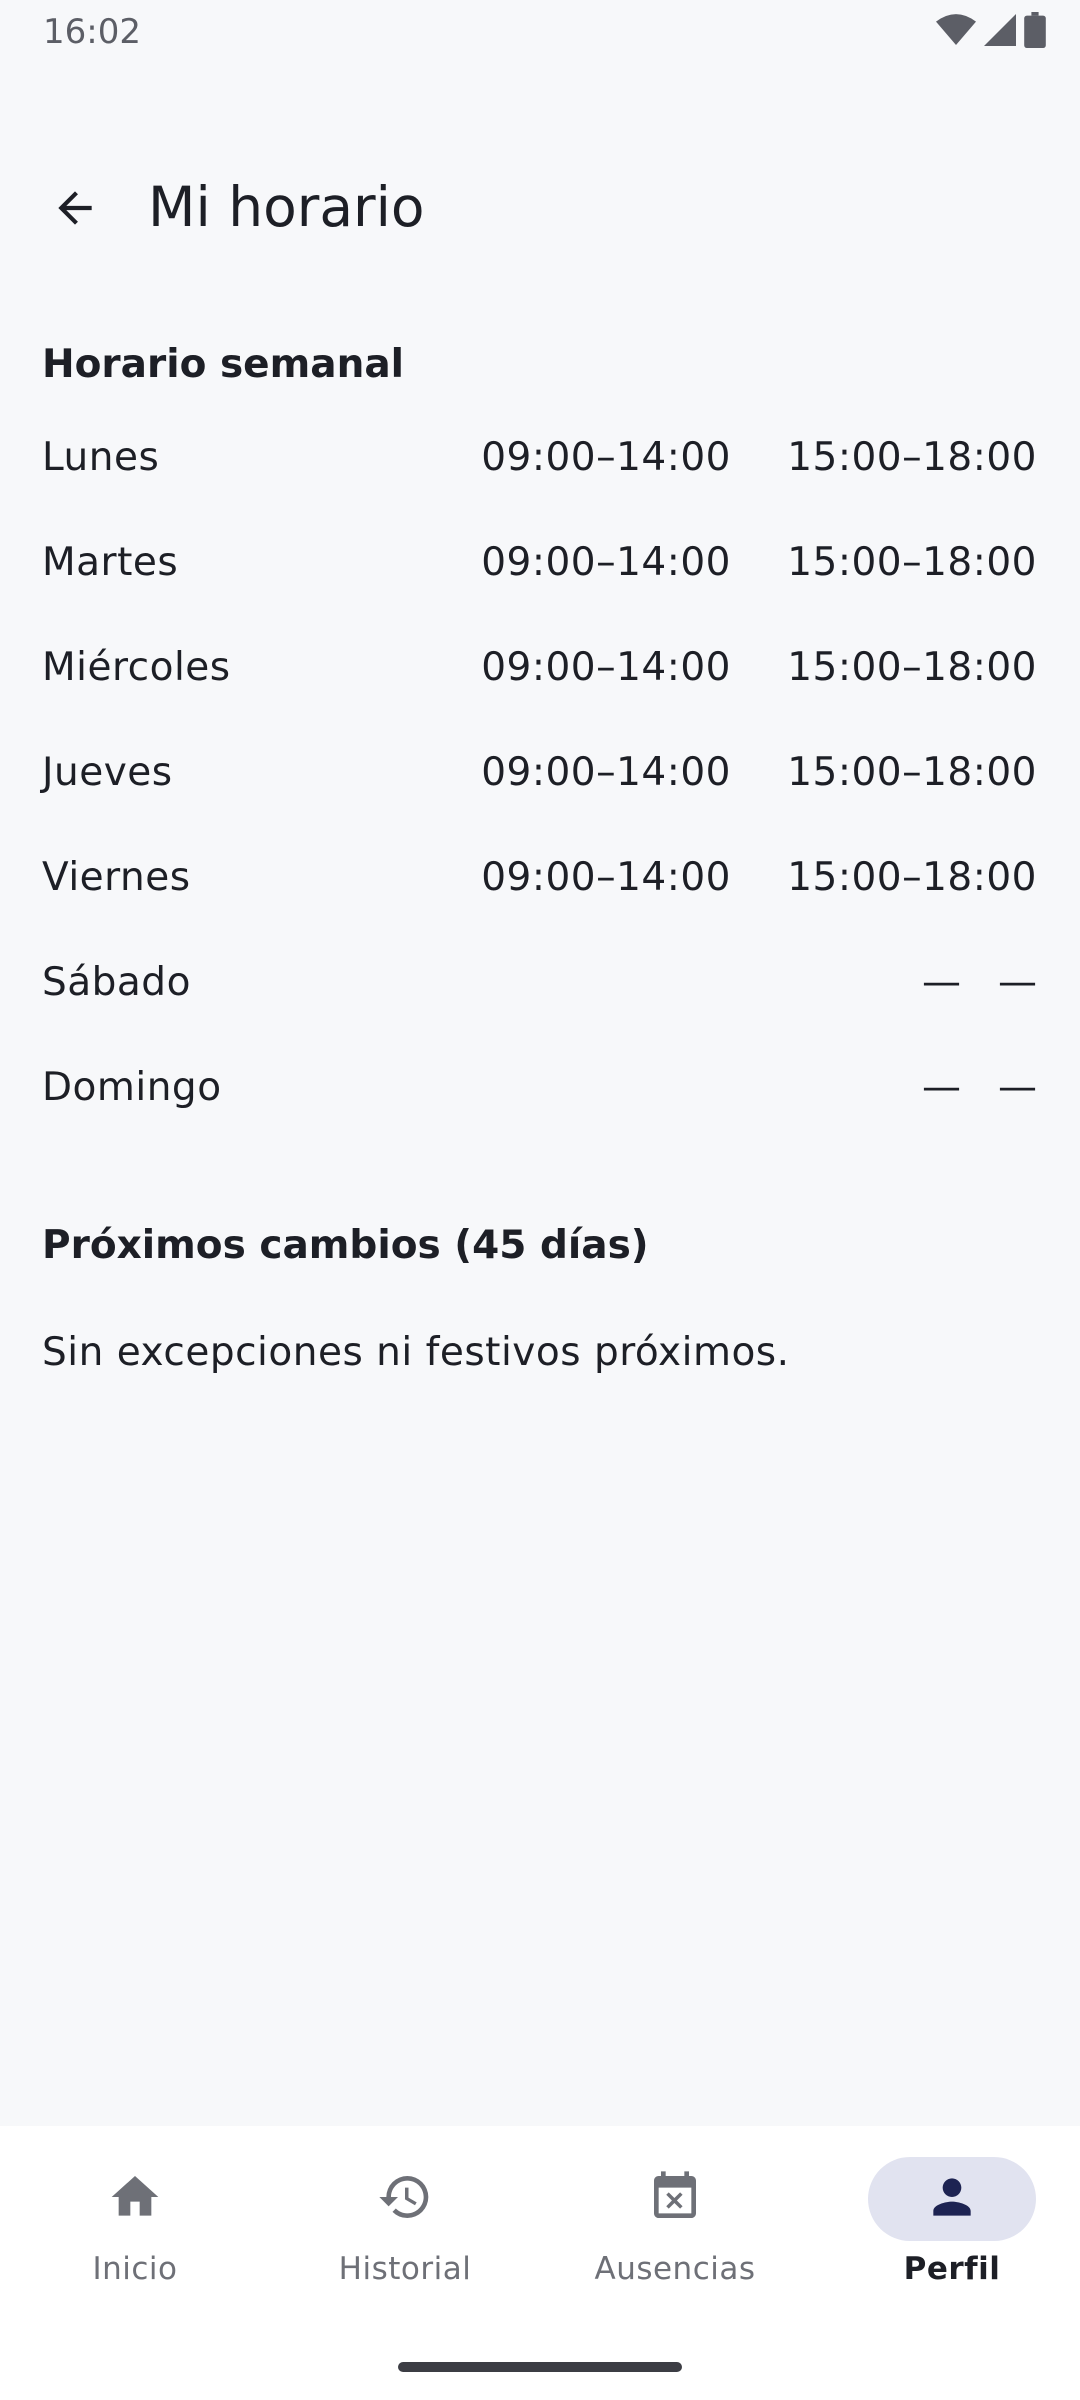  I want to click on bottom-navigation: Inicio Historial Ausencias Perfil, so click(540, 2263).